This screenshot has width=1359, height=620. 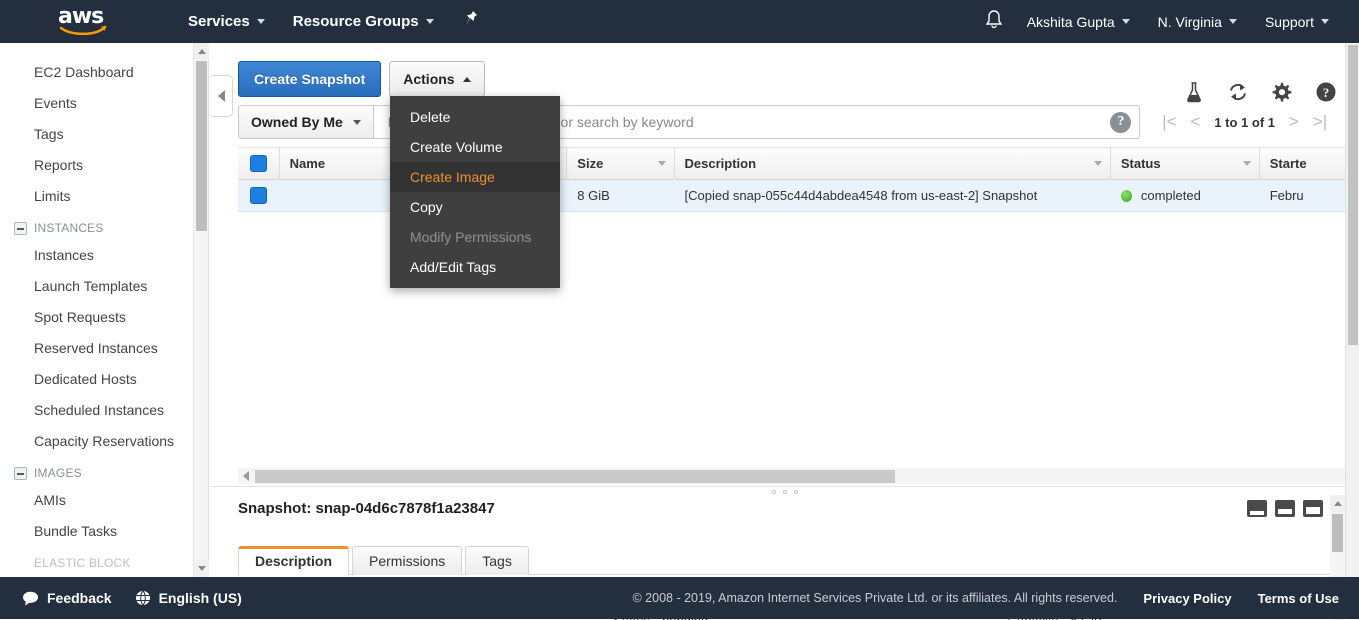 I want to click on nav-support-menu: Support, so click(x=1297, y=21).